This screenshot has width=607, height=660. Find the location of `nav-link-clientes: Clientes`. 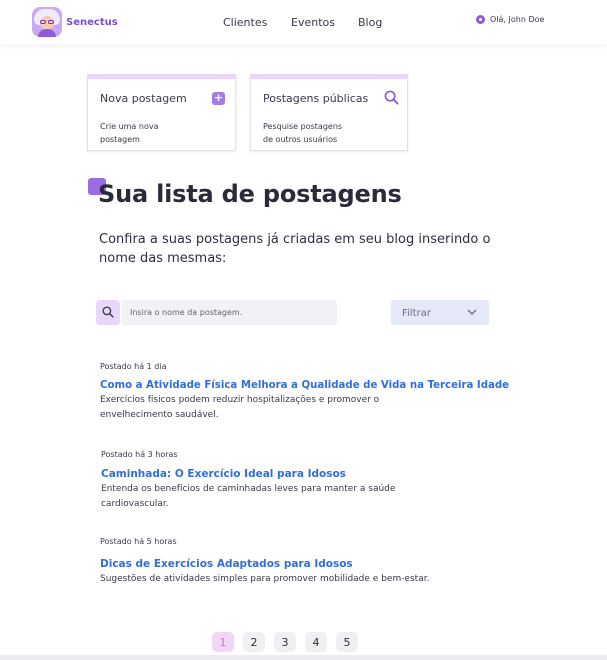

nav-link-clientes: Clientes is located at coordinates (245, 22).